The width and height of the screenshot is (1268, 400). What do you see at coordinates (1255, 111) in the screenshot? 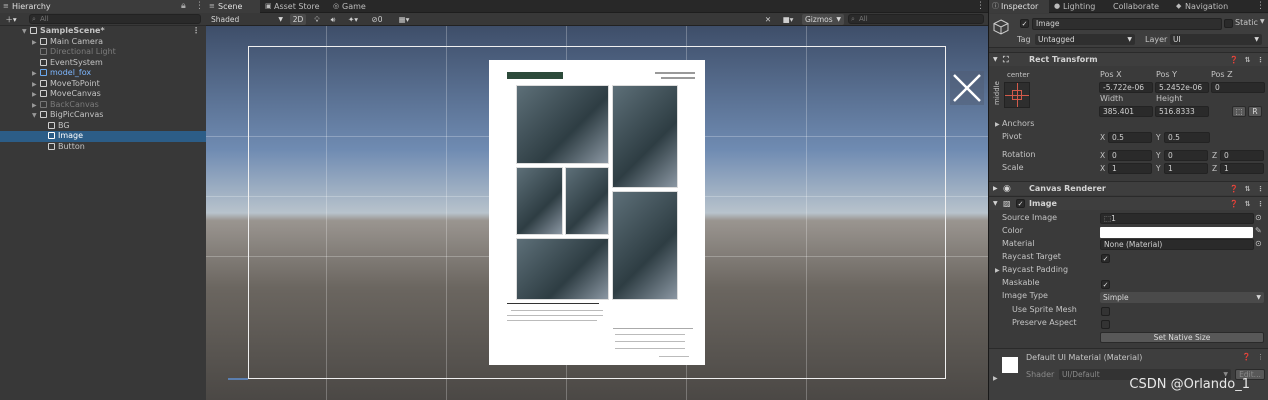
I see `raw-edit-button: R` at bounding box center [1255, 111].